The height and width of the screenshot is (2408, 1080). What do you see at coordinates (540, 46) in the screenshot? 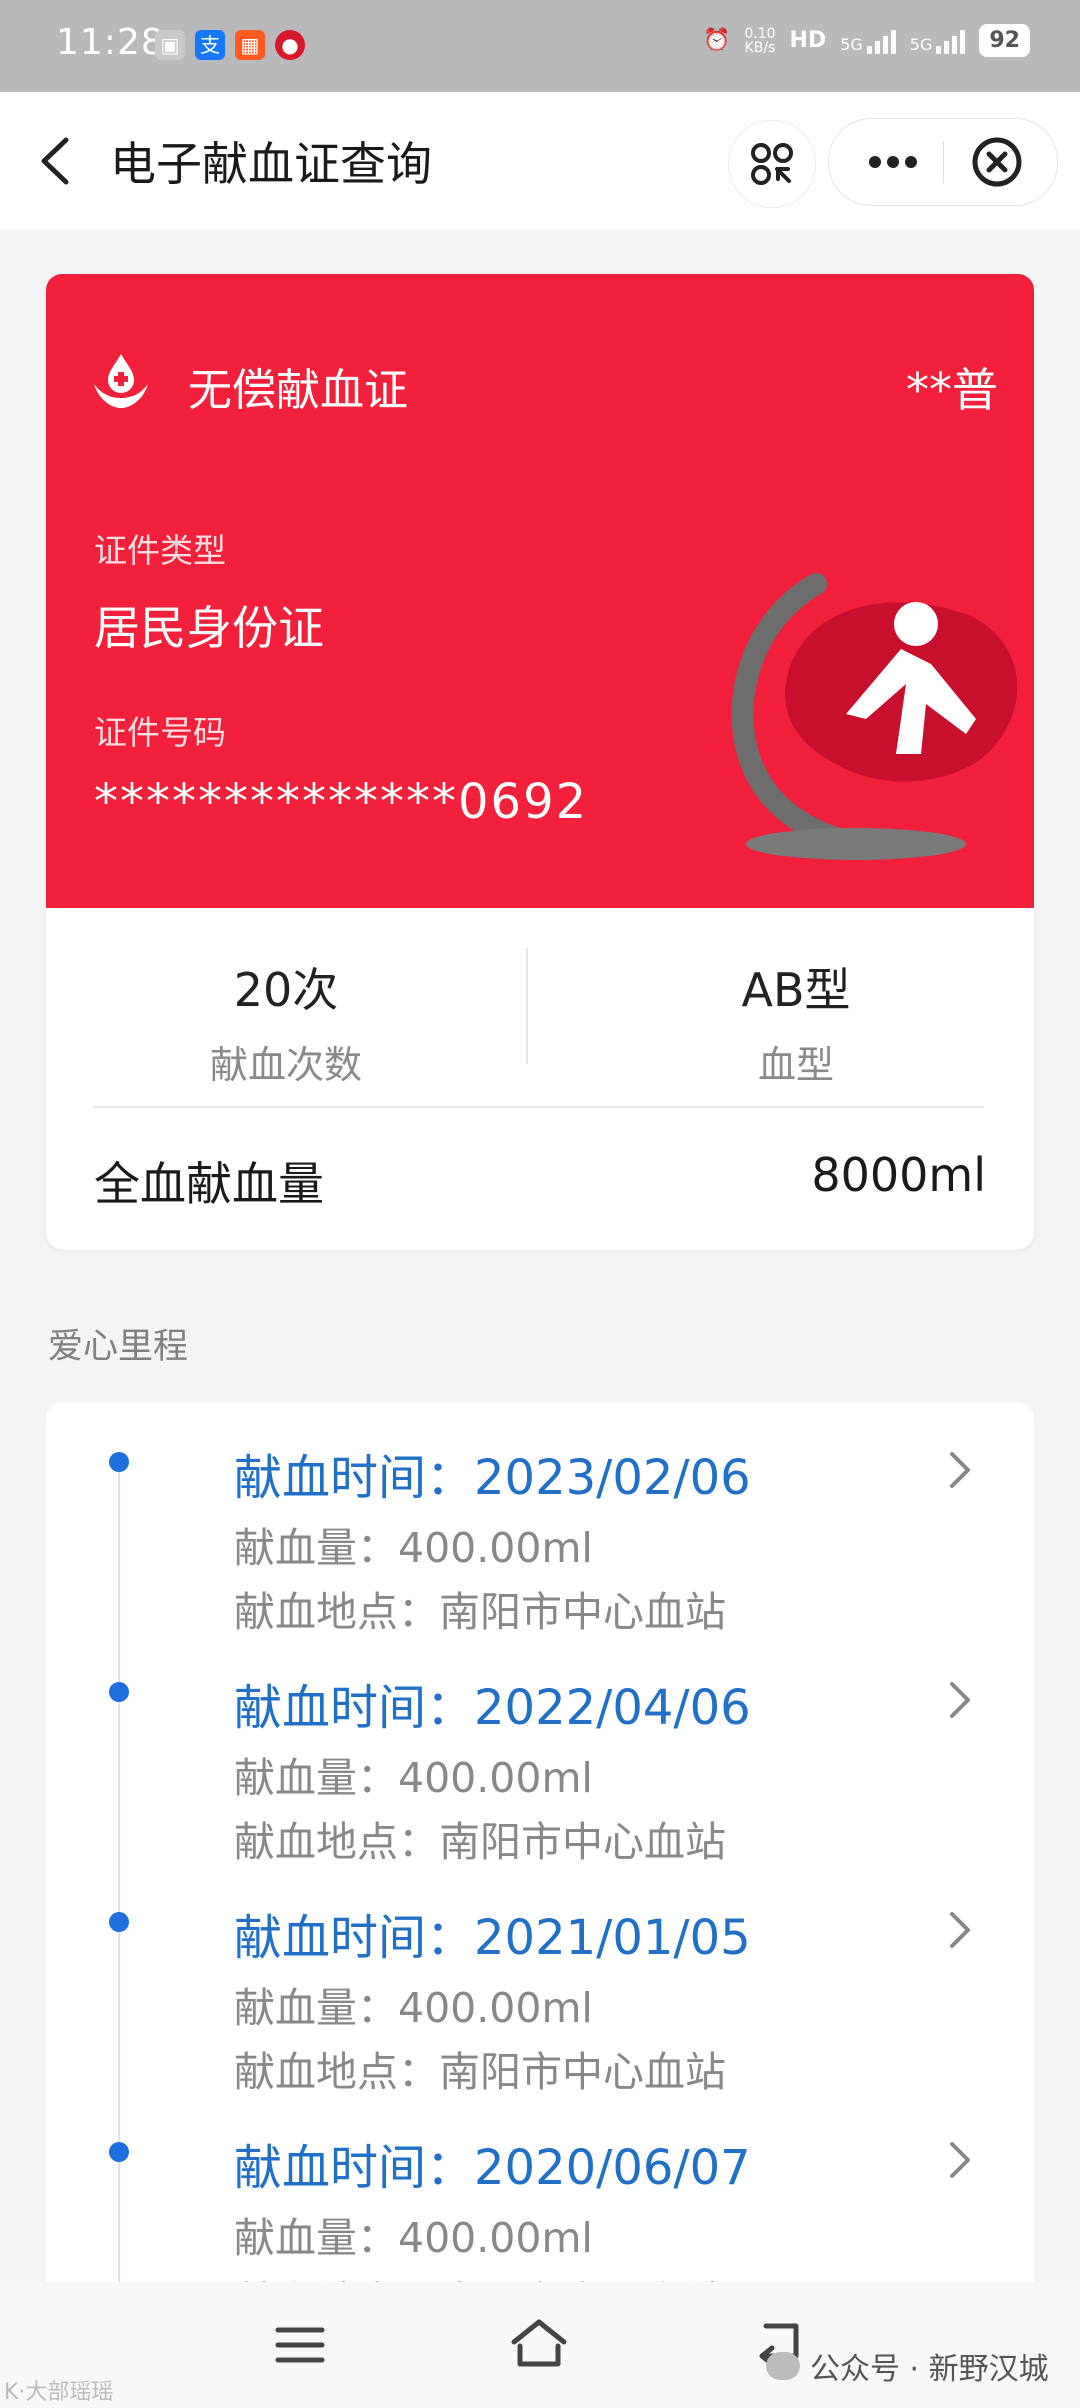
I see `status-bar: 11:28 ▣ 支 ▦ ● ⏰ 0.10 KB/s HD 5G 5G 92` at bounding box center [540, 46].